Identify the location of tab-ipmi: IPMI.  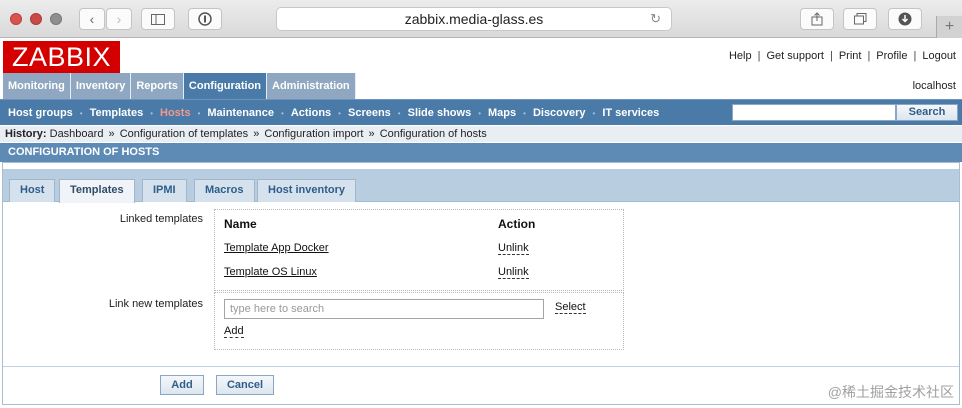
(164, 190).